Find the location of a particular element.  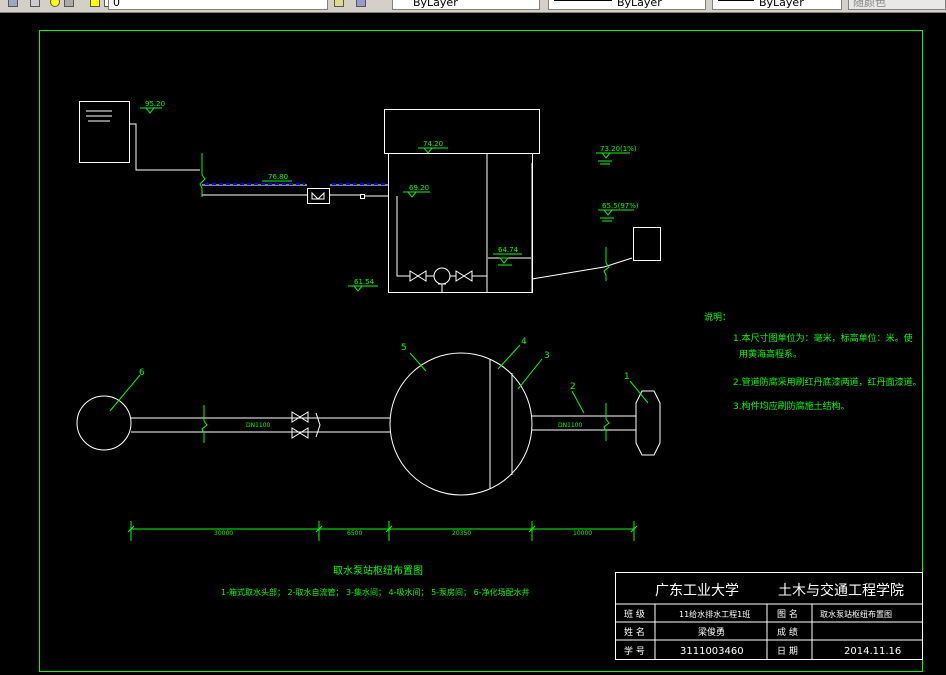

lineweight-dropdown: ByLayer is located at coordinates (777, 5).